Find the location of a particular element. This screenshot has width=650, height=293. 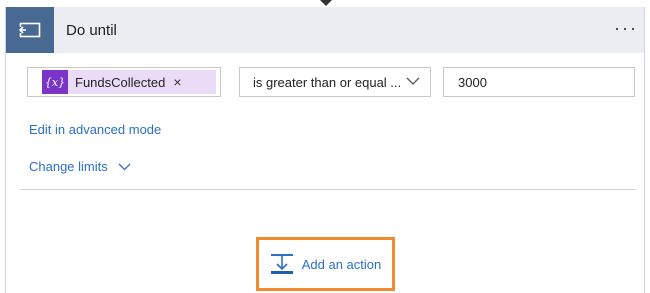

condition-value: 3000 is located at coordinates (472, 82).